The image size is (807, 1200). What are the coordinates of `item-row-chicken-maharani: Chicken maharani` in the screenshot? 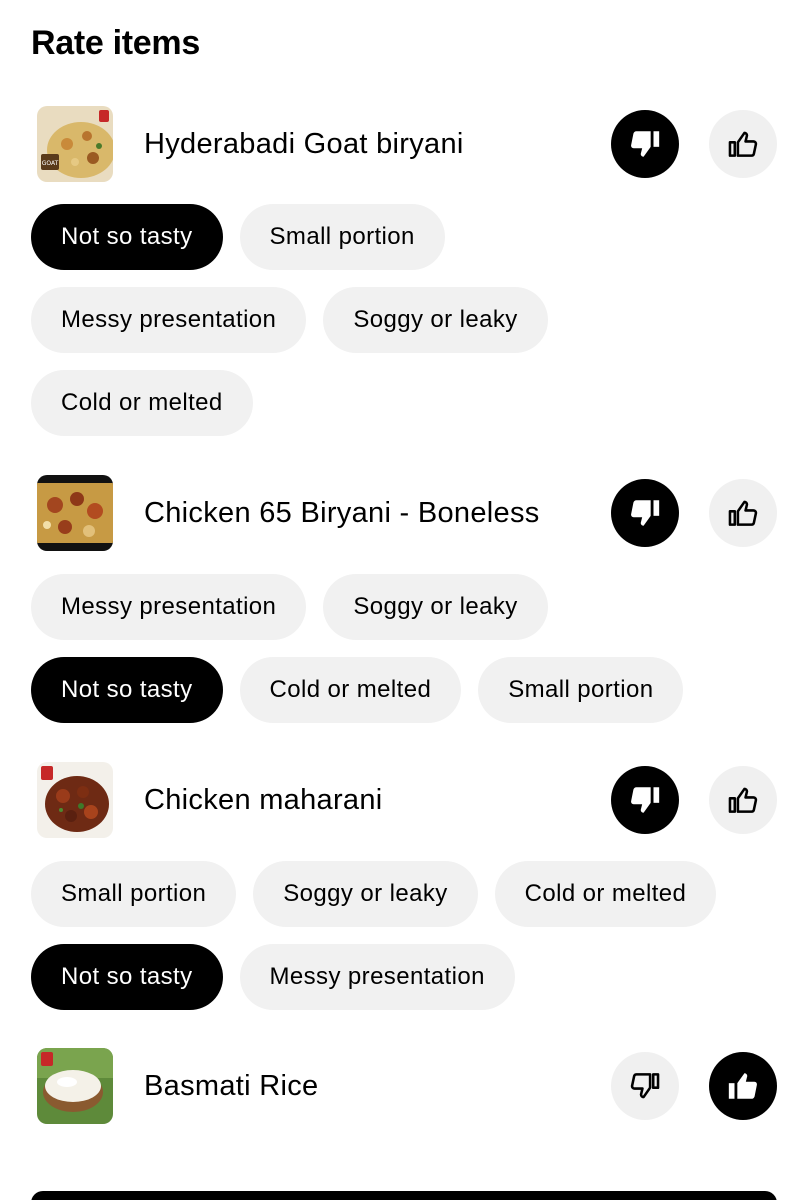 It's located at (403, 800).